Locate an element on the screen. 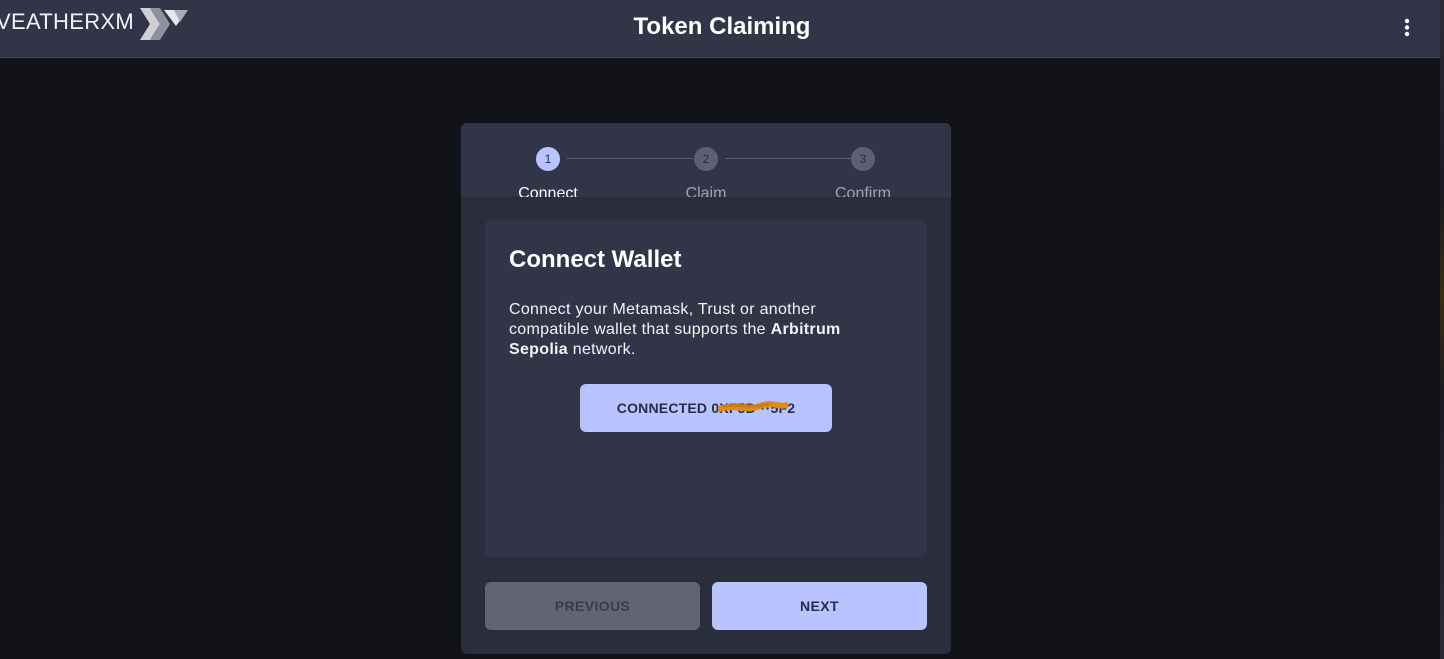 This screenshot has height=659, width=1444. step-1-label: Connect is located at coordinates (548, 191).